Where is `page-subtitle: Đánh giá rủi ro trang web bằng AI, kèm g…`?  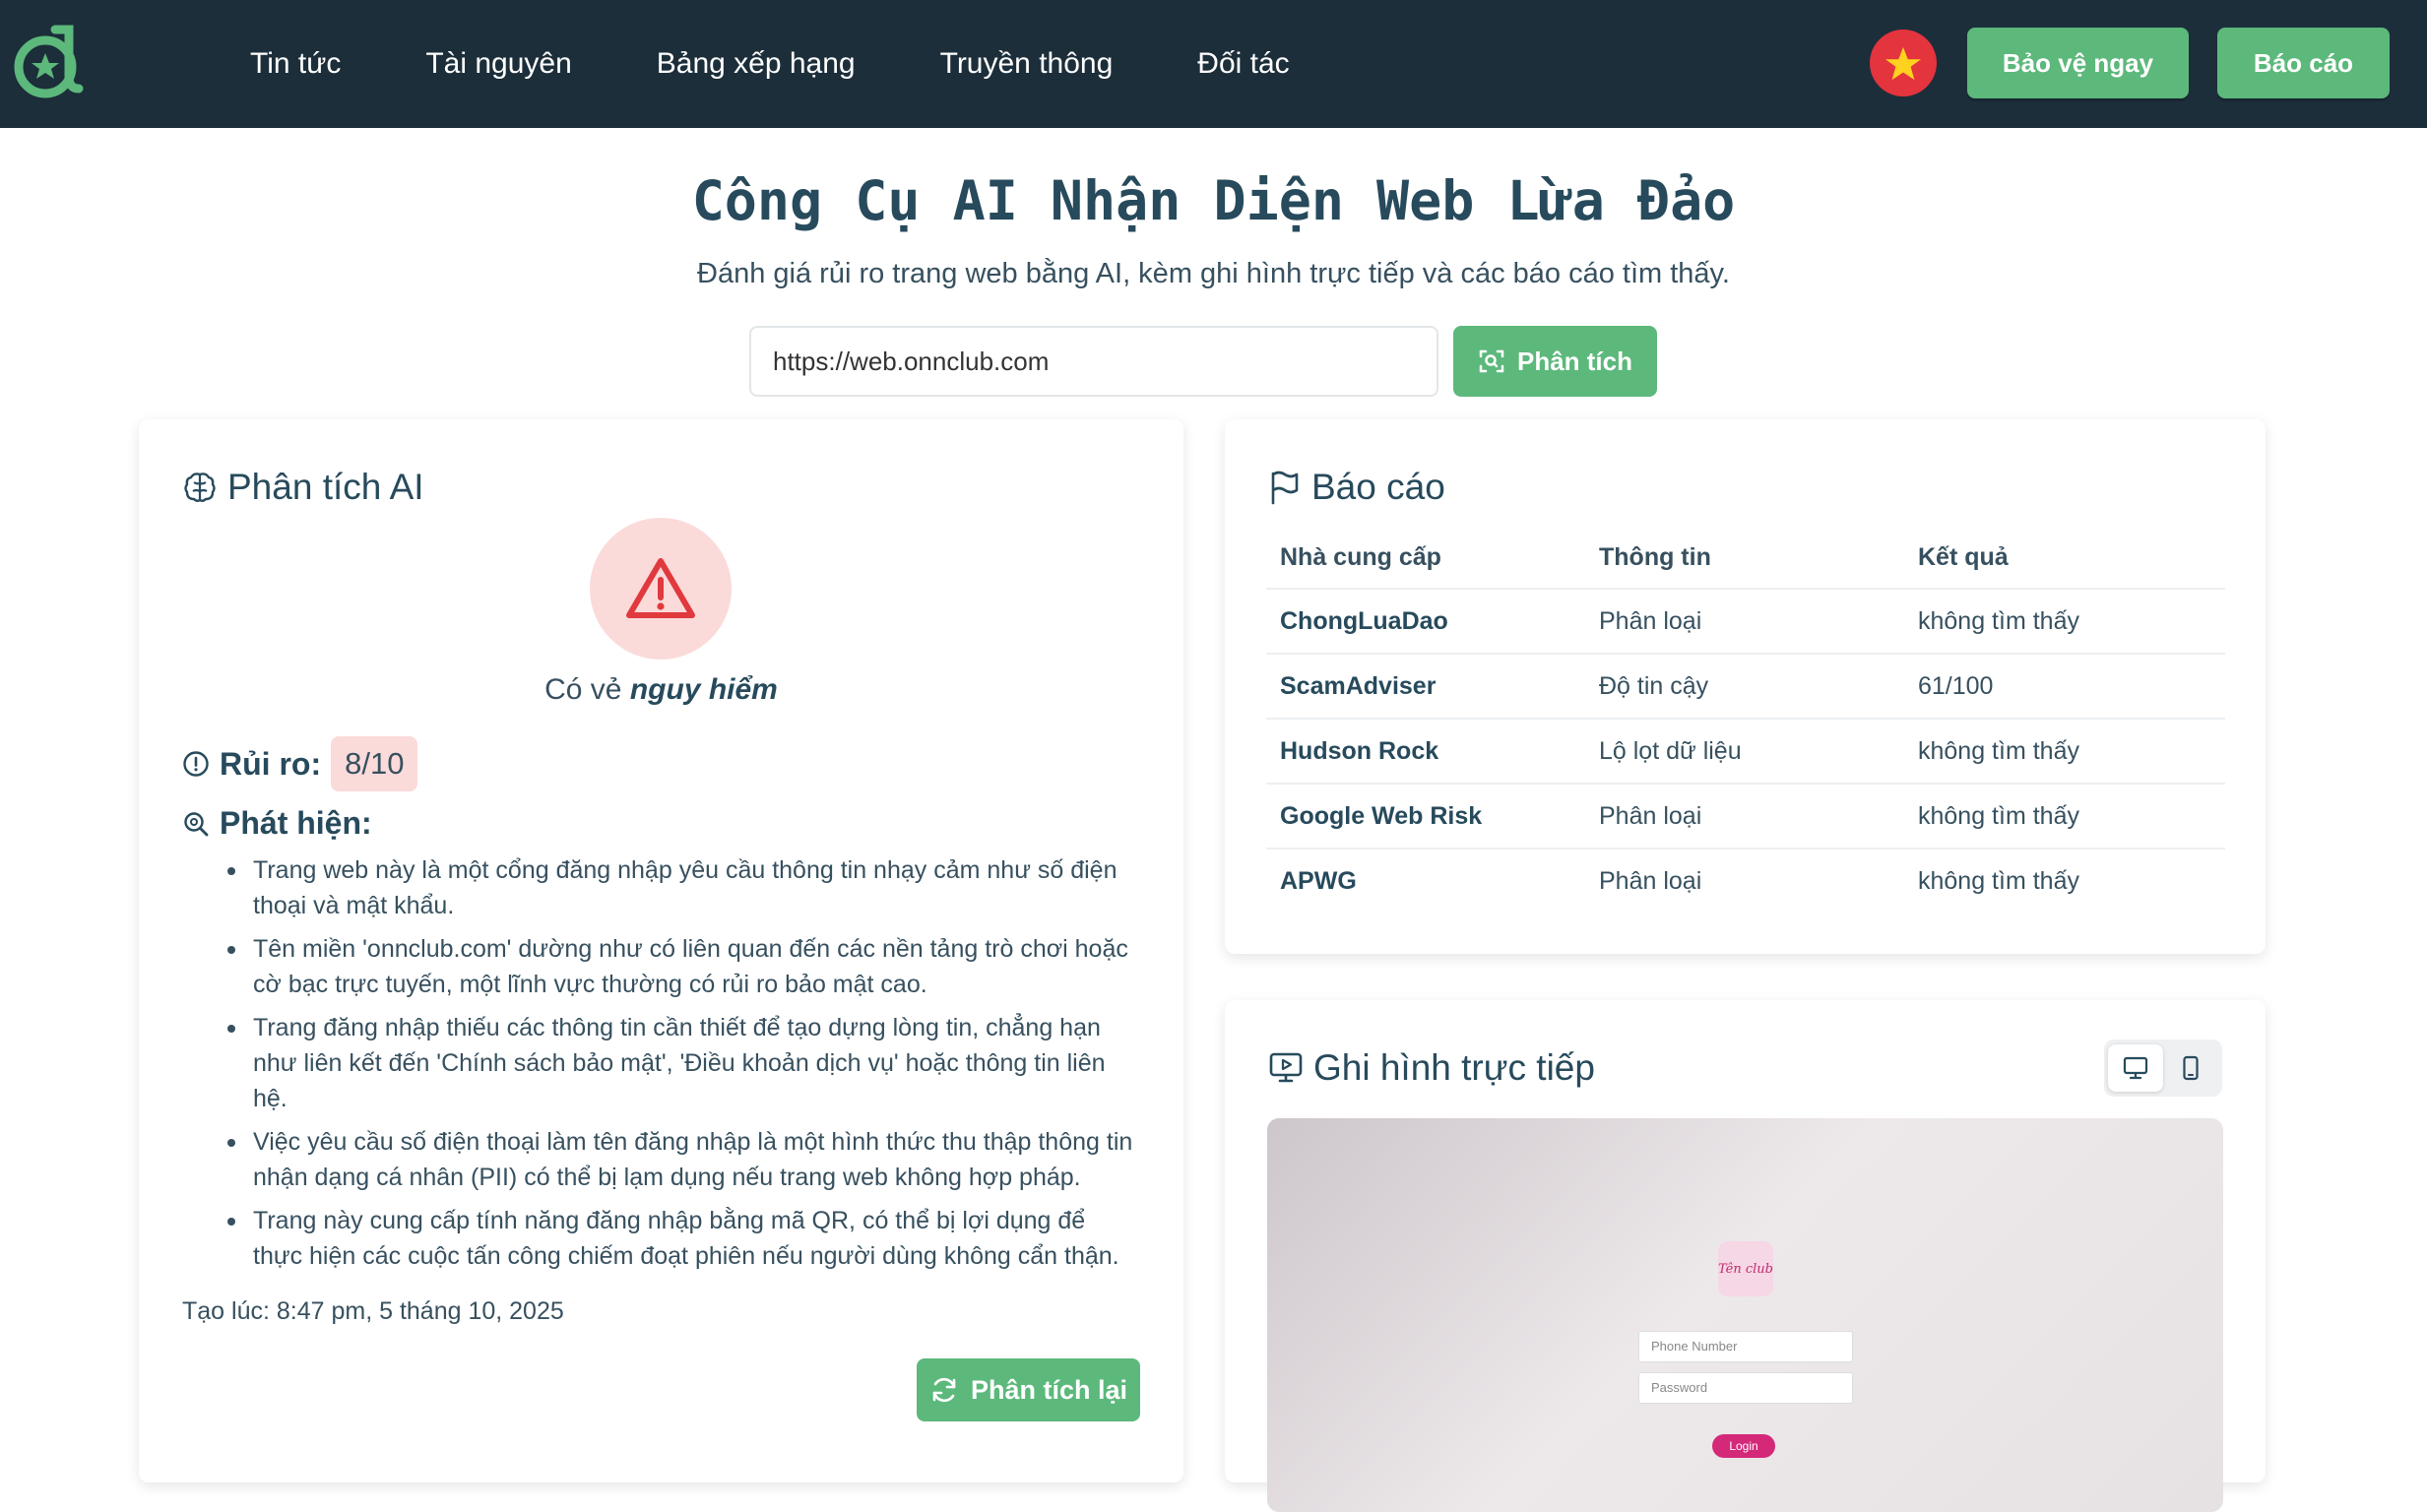 page-subtitle: Đánh giá rủi ro trang web bằng AI, kèm g… is located at coordinates (1213, 273).